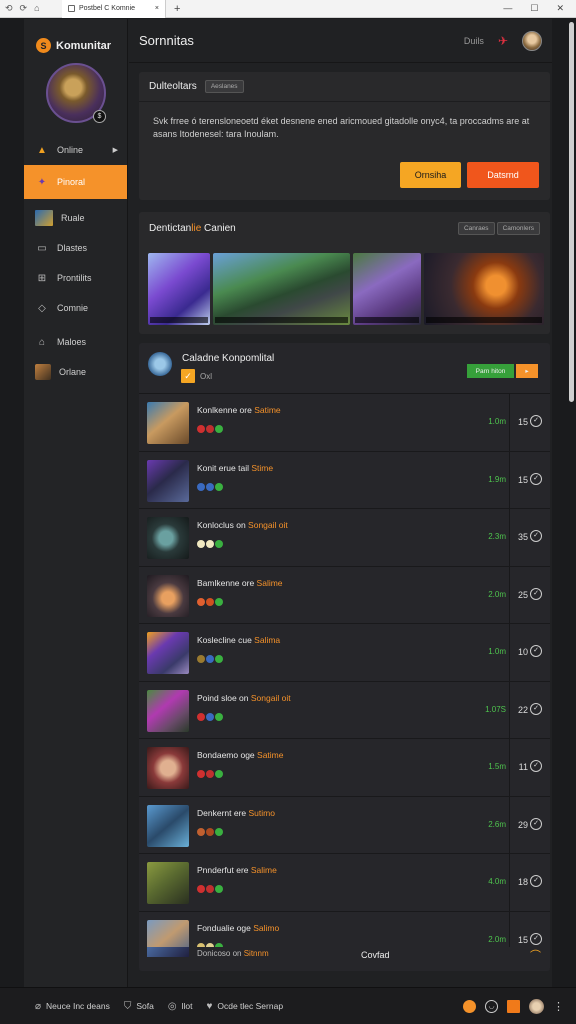 This screenshot has width=576, height=1024. What do you see at coordinates (375, 955) in the screenshot?
I see `footer-label: Covfad` at bounding box center [375, 955].